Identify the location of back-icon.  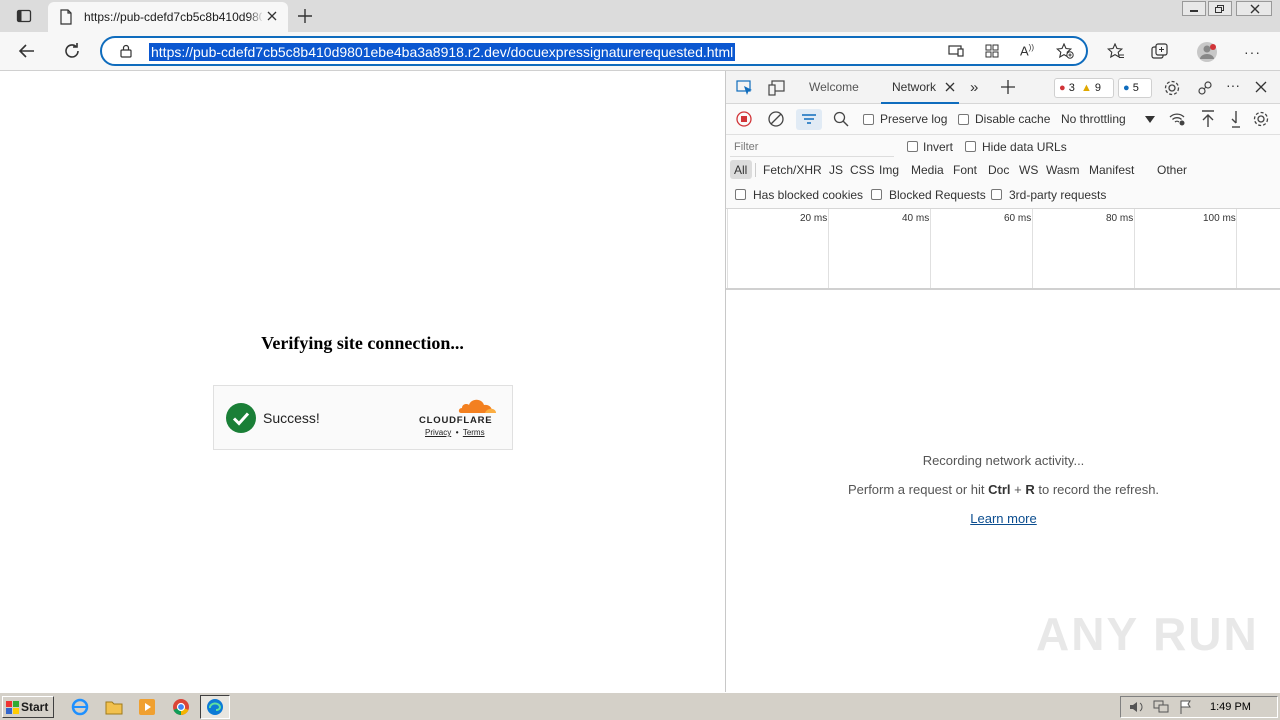
(27, 51).